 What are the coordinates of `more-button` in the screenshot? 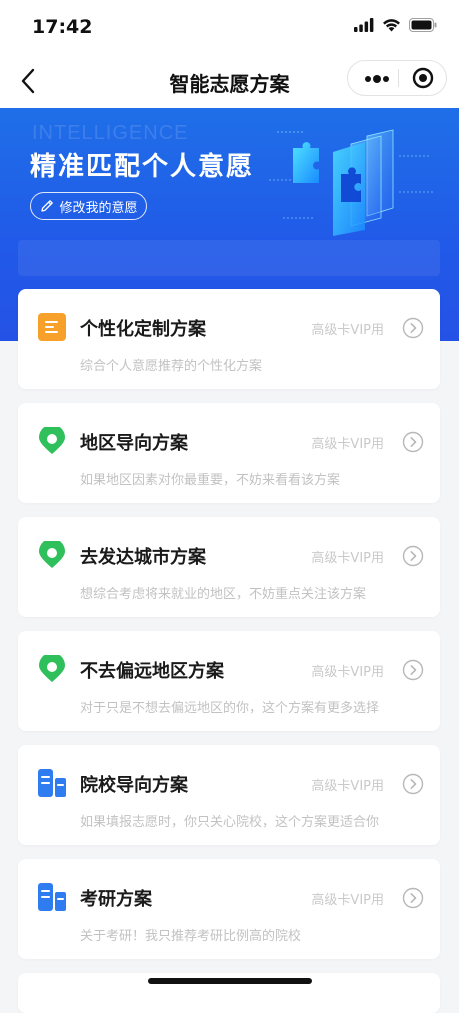 It's located at (377, 78).